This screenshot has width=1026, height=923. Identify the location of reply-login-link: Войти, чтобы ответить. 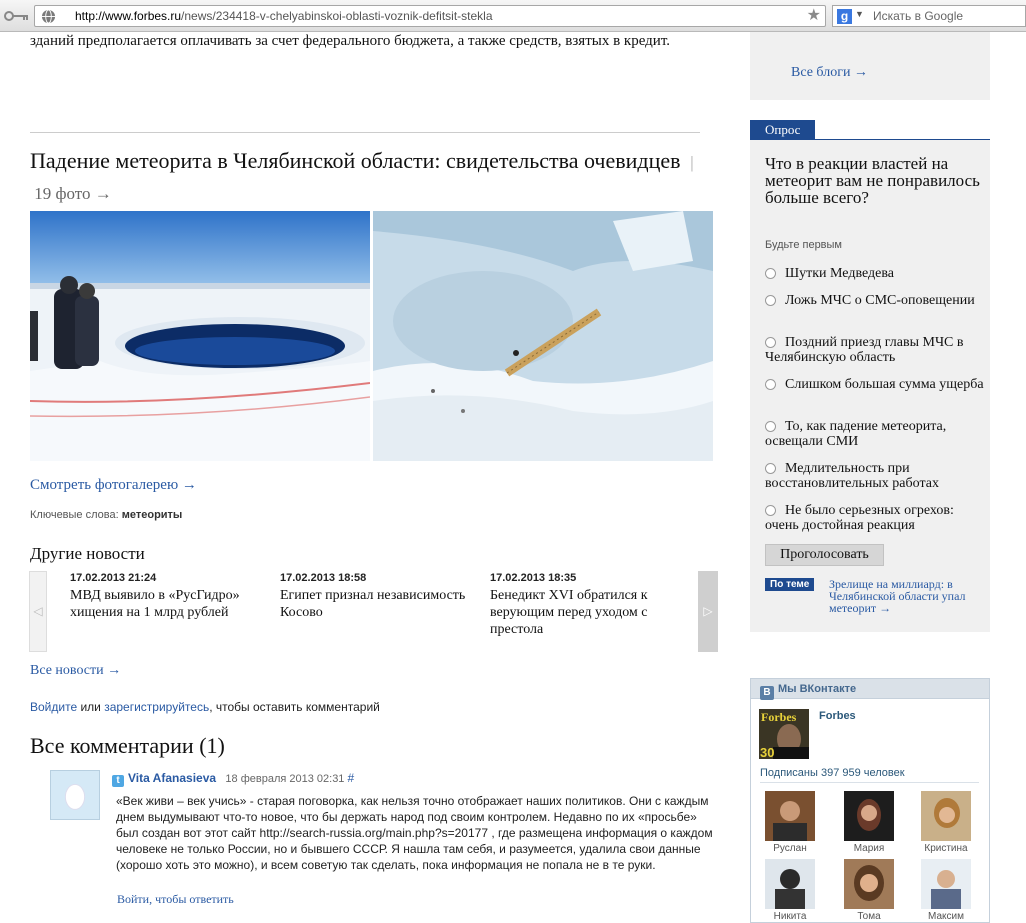
(175, 899).